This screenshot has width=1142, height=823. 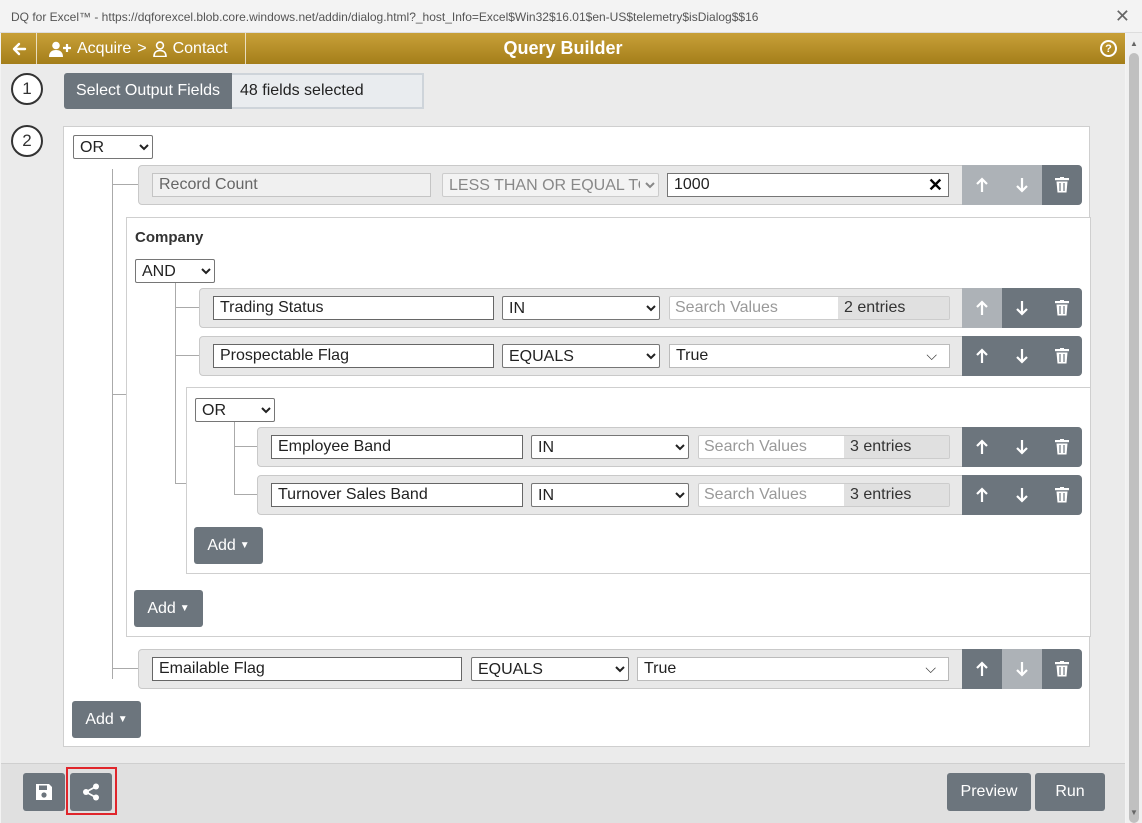 I want to click on window-close-icon: ✕, so click(x=1122, y=16).